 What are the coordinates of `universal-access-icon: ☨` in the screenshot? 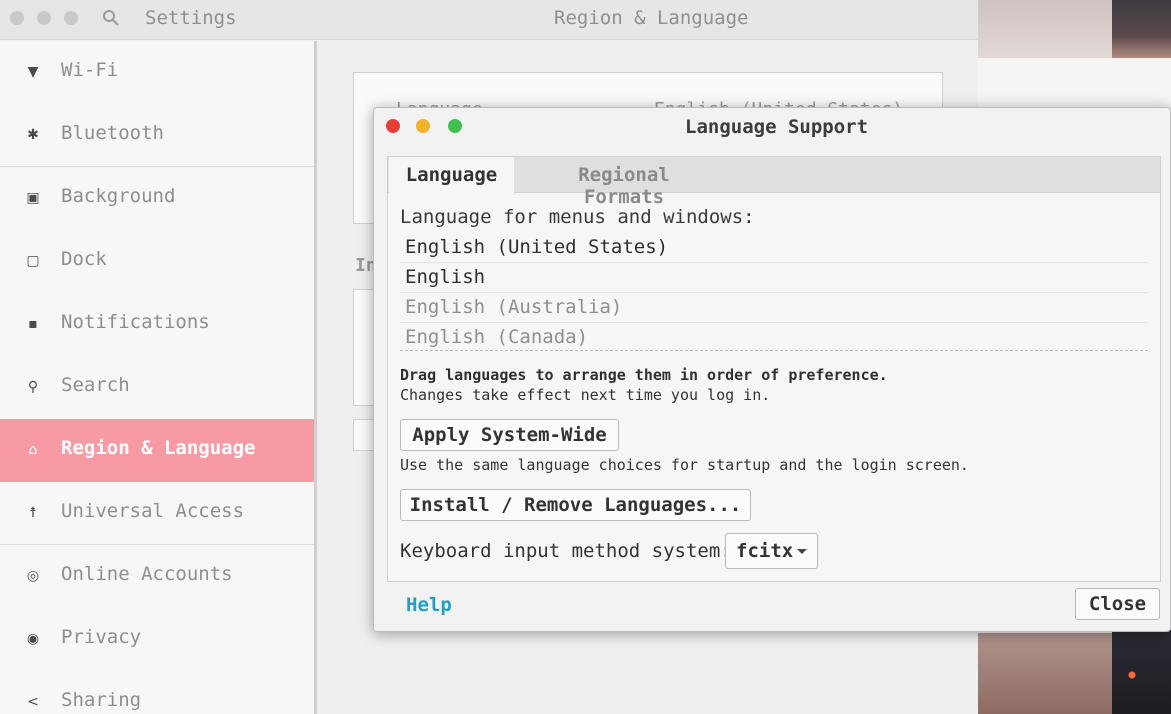 It's located at (33, 513).